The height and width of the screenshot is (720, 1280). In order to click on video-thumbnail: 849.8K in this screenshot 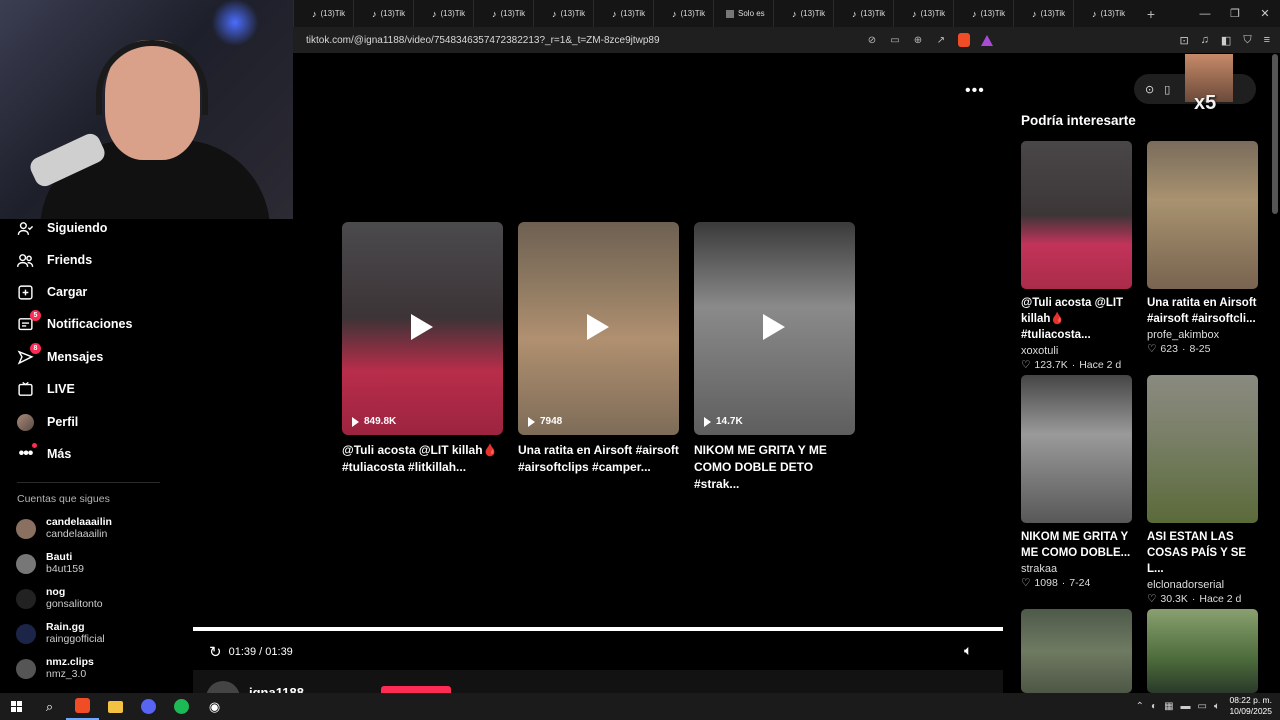, I will do `click(422, 328)`.